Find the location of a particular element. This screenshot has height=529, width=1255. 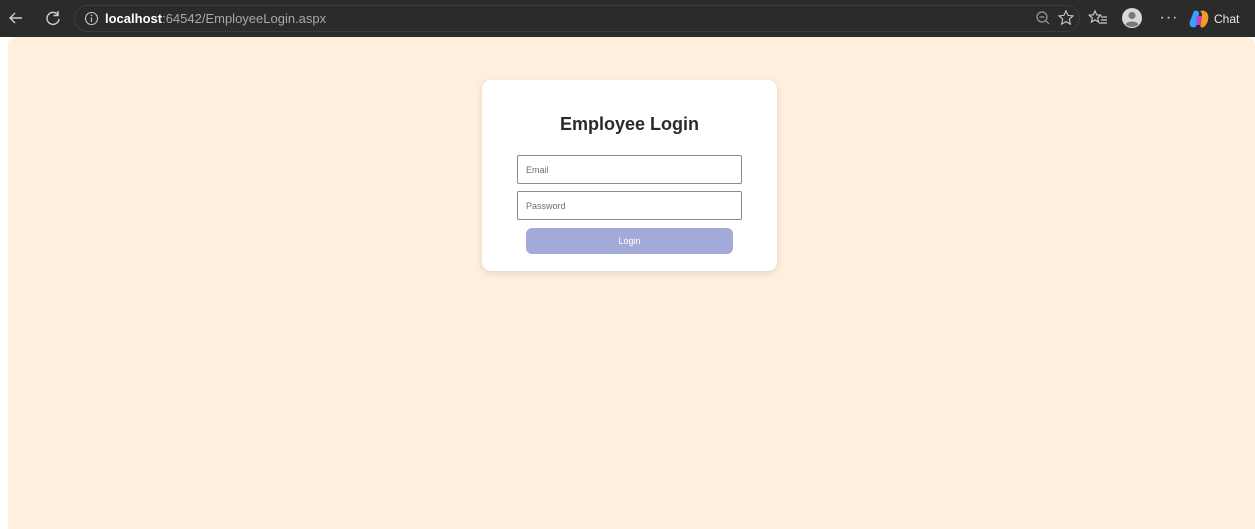

profile-button is located at coordinates (1132, 18).